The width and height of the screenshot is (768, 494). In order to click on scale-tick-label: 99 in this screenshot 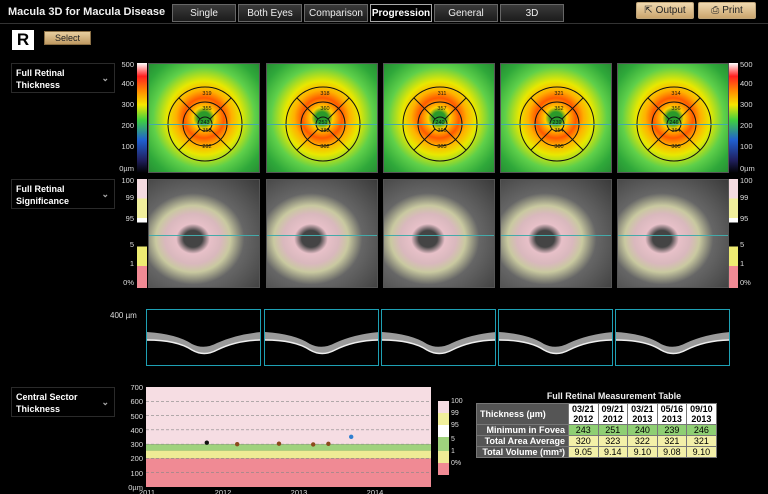, I will do `click(129, 197)`.